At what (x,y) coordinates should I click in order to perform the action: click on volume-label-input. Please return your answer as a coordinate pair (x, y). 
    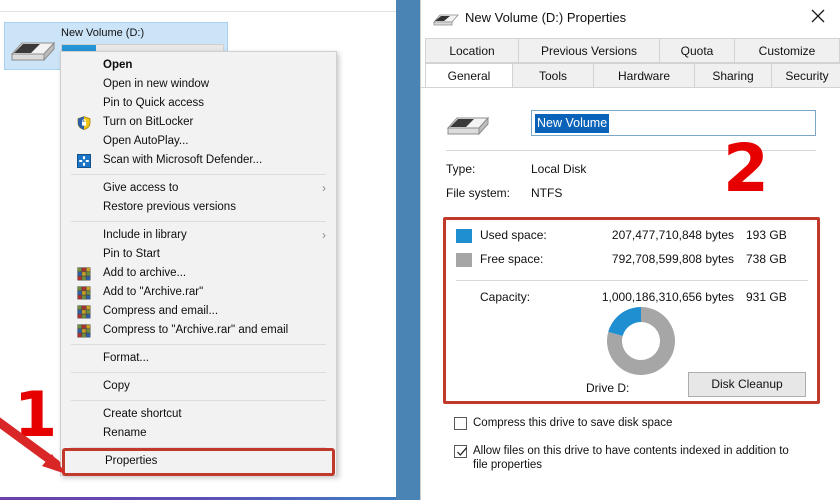
    Looking at the image, I should click on (673, 123).